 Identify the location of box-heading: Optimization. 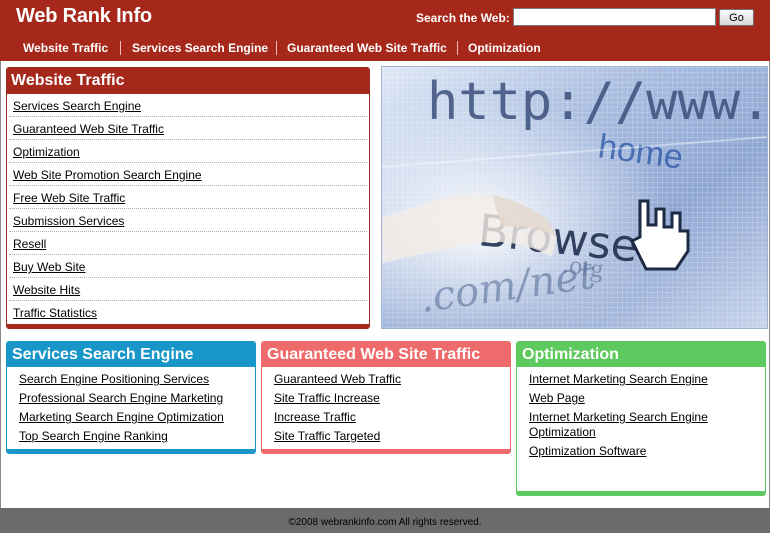
(641, 354).